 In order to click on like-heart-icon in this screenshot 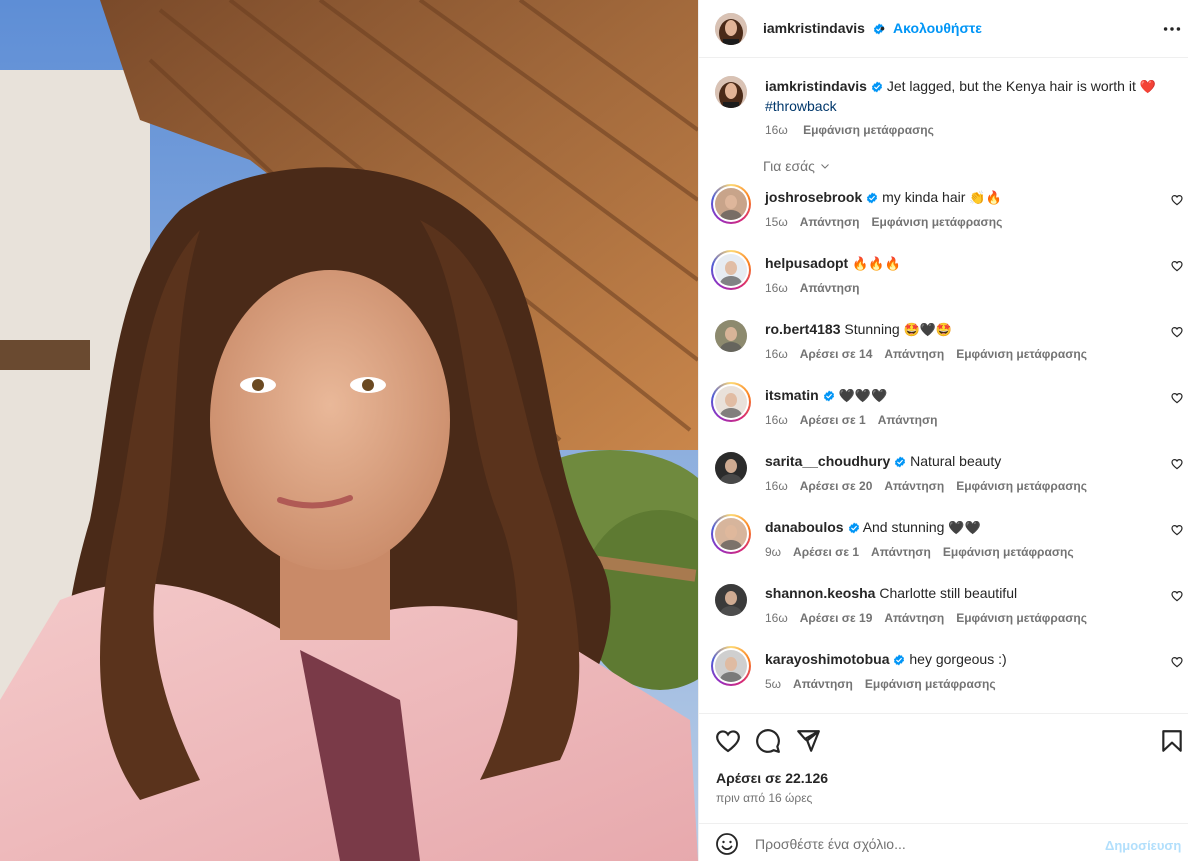, I will do `click(728, 741)`.